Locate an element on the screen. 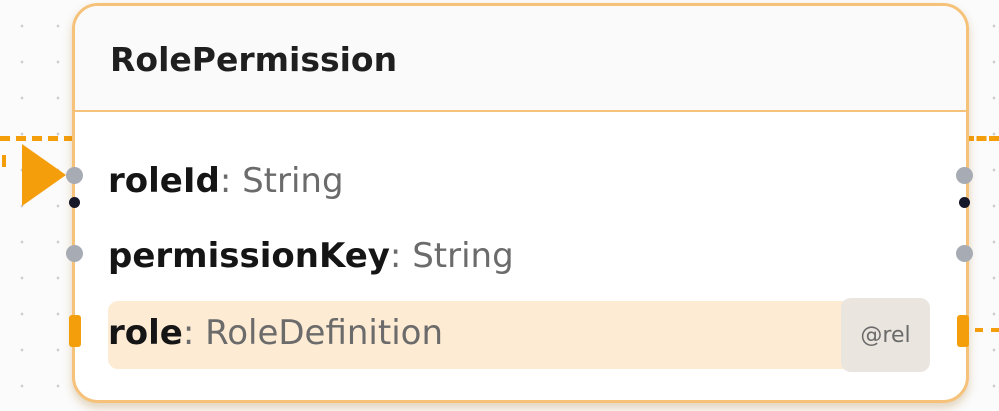  field-type: RoleDefinition is located at coordinates (324, 333).